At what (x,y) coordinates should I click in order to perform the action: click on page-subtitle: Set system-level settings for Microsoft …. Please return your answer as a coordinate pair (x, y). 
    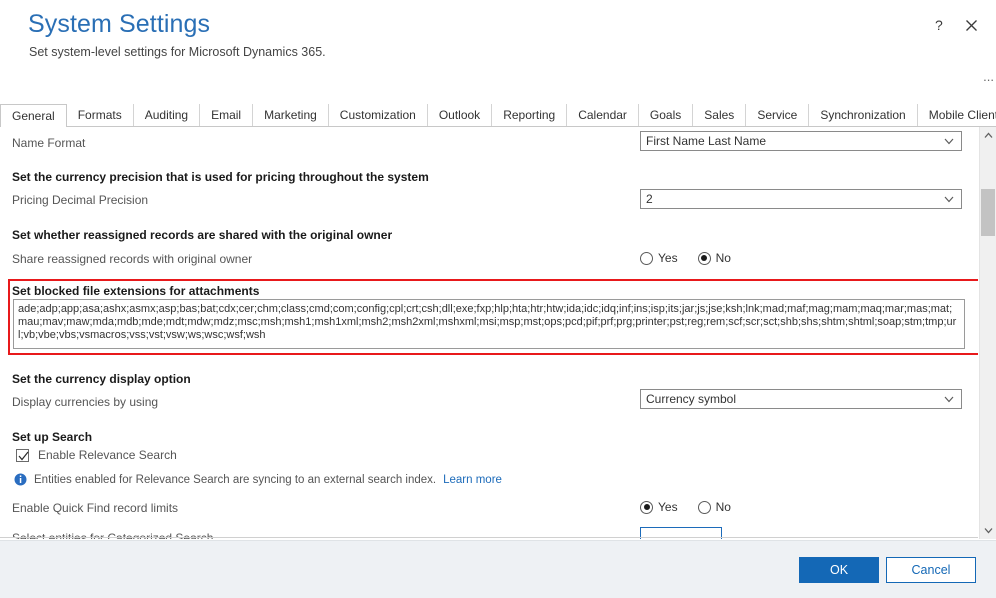
    Looking at the image, I should click on (177, 52).